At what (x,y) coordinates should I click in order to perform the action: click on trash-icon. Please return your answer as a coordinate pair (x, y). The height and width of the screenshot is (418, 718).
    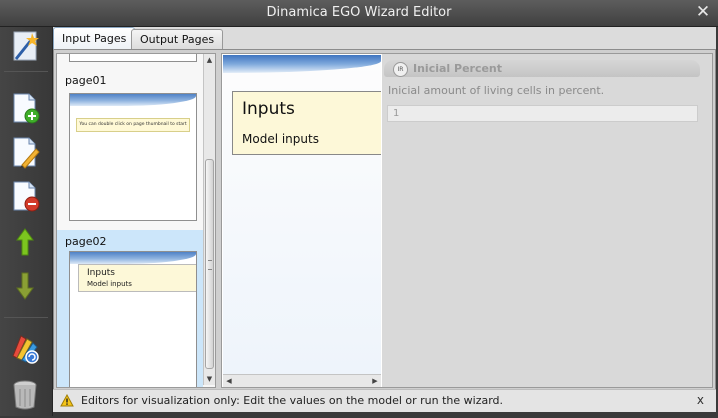
    Looking at the image, I should click on (25, 394).